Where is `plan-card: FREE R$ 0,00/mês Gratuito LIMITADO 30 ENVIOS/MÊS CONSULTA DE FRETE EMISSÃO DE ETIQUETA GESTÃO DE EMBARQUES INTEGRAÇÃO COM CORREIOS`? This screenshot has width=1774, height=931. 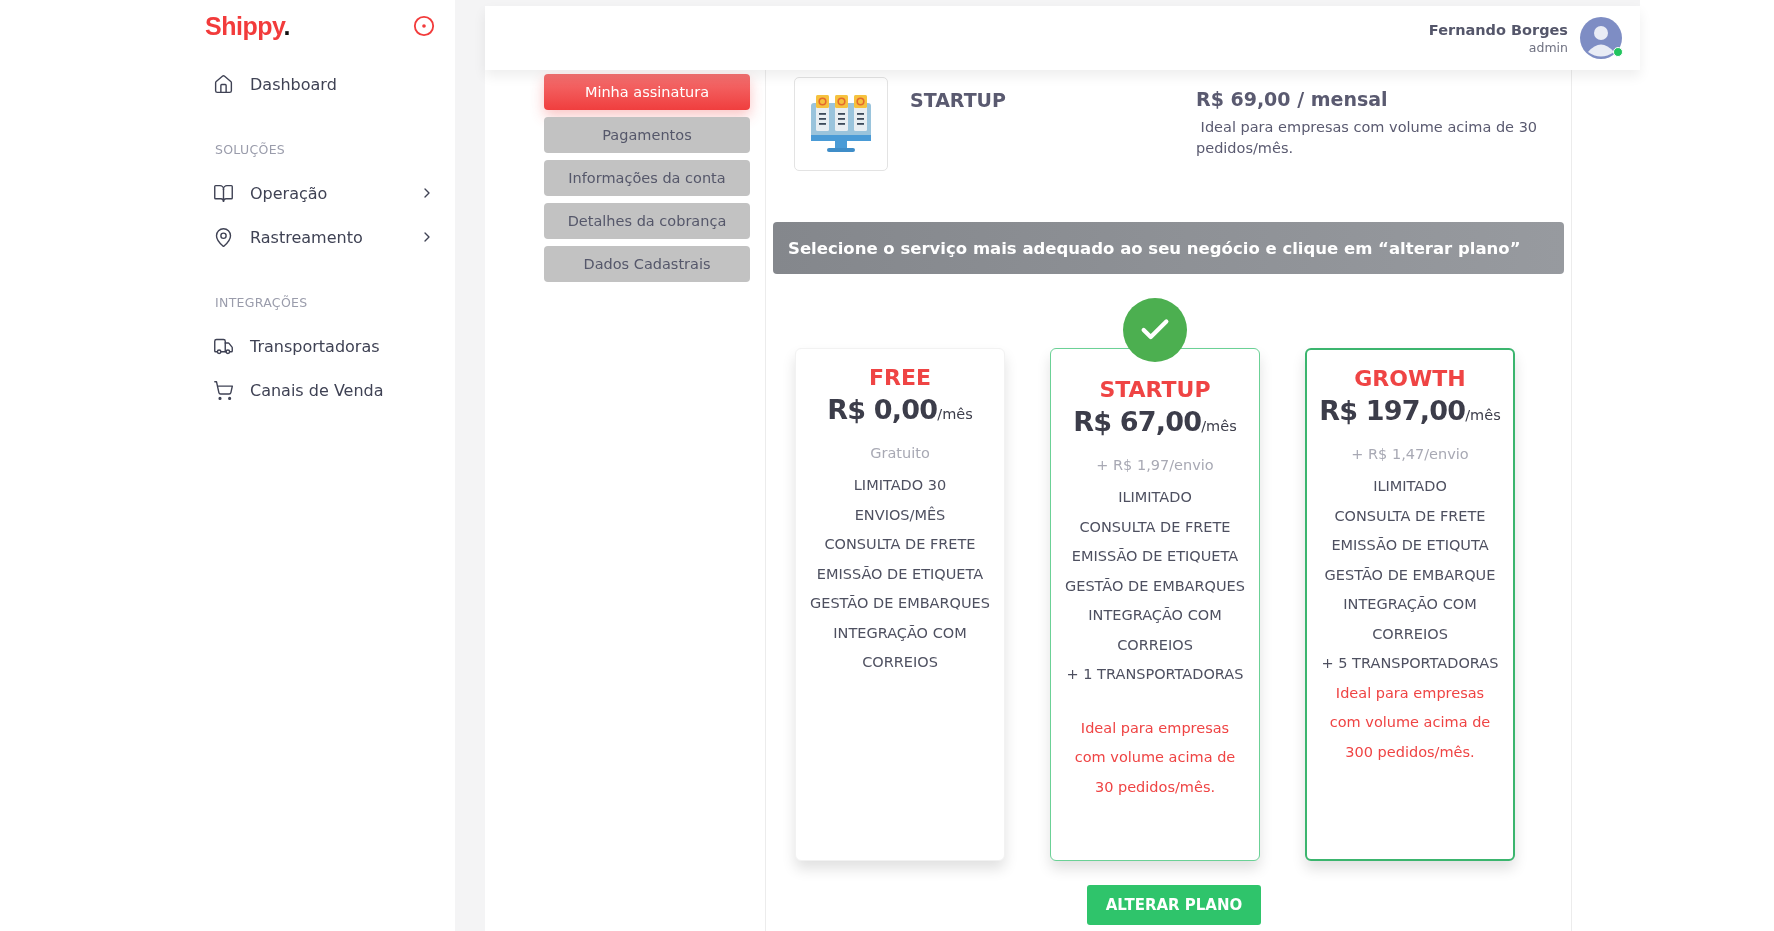 plan-card: FREE R$ 0,00/mês Gratuito LIMITADO 30 ENVIOS/MÊS CONSULTA DE FRETE EMISSÃO DE ETIQUETA GESTÃO DE EMBARQUES INTEGRAÇÃO COM CORREIOS is located at coordinates (900, 604).